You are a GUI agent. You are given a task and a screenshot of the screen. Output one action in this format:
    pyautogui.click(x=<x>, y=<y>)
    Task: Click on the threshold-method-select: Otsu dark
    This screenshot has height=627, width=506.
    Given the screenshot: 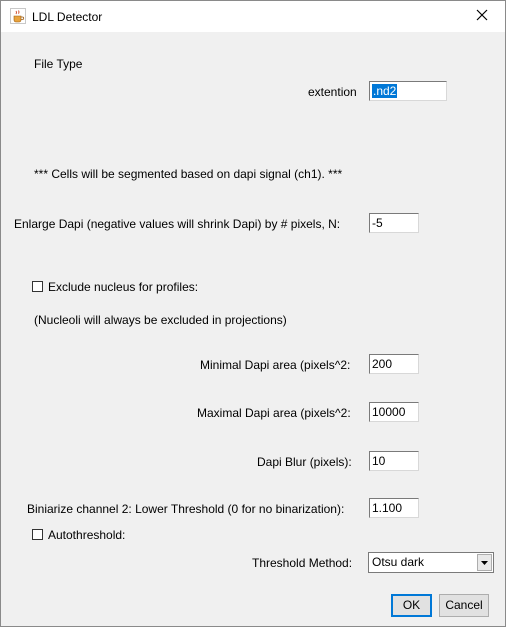 What is the action you would take?
    pyautogui.click(x=431, y=562)
    